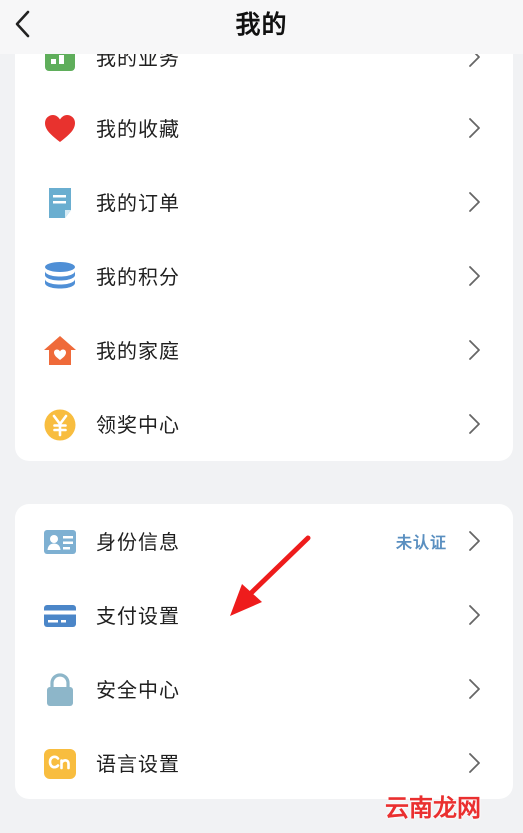  What do you see at coordinates (60, 616) in the screenshot?
I see `payment-card-icon` at bounding box center [60, 616].